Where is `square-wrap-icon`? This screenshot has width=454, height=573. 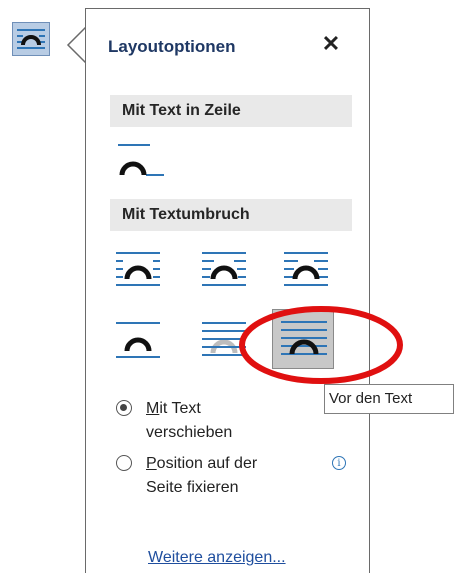
square-wrap-icon is located at coordinates (138, 269).